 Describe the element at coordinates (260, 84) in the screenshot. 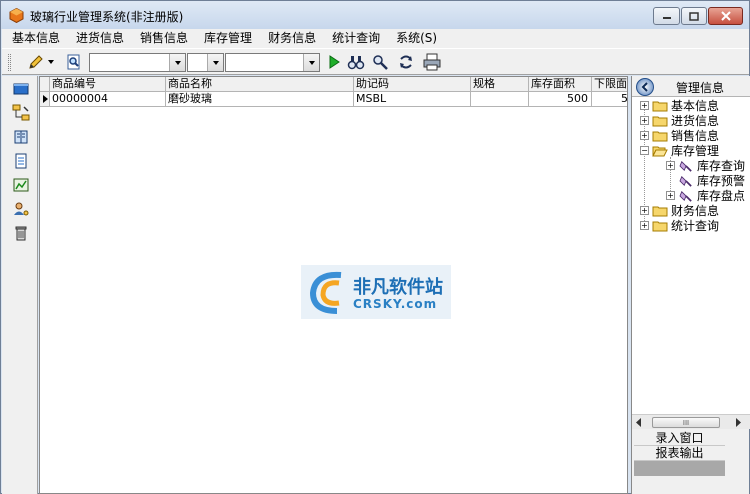

I see `col-product-name: 商品名称` at that location.